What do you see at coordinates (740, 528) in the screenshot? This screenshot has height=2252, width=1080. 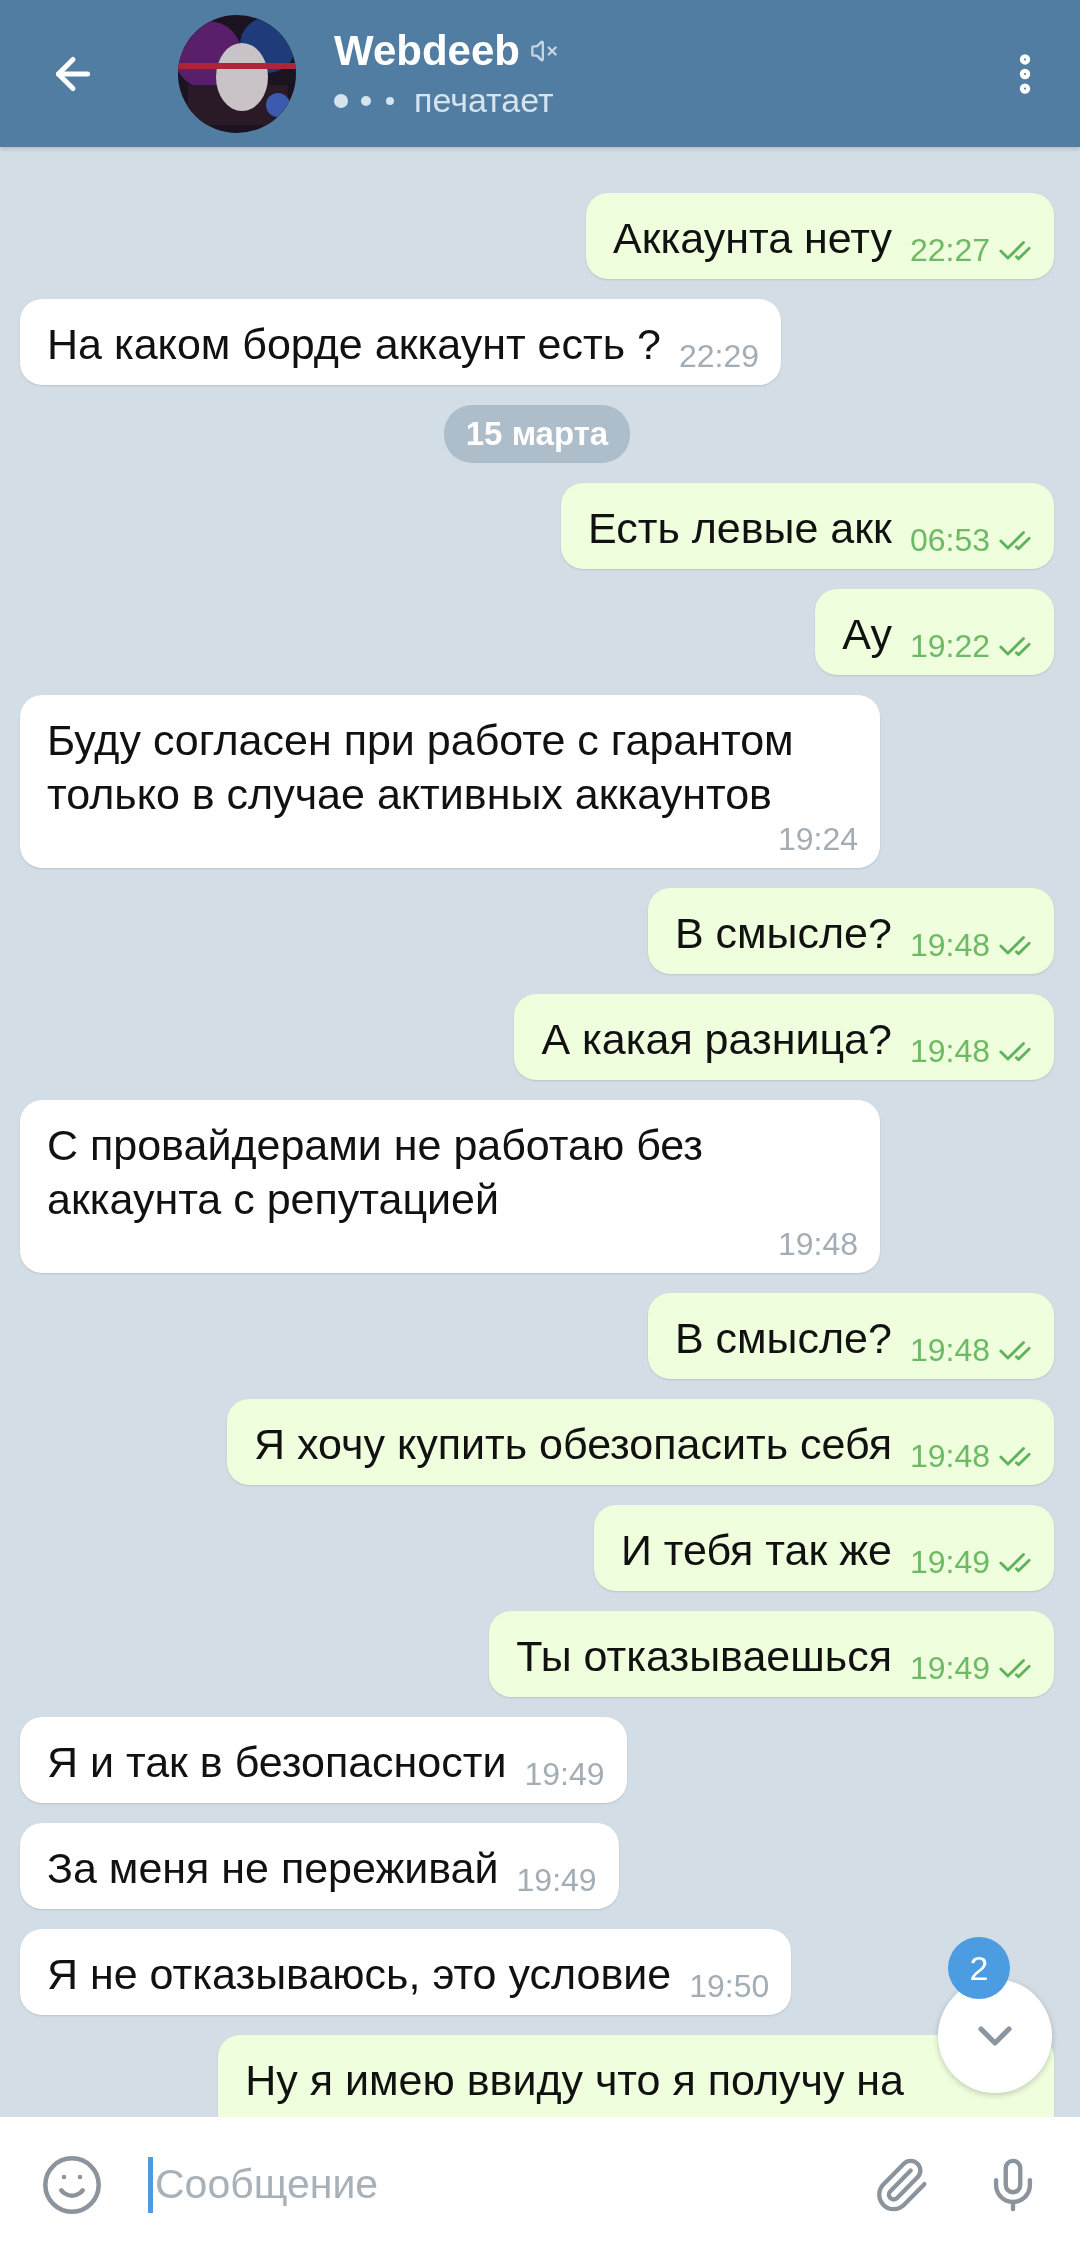 I see `message-text: Есть левые акк` at bounding box center [740, 528].